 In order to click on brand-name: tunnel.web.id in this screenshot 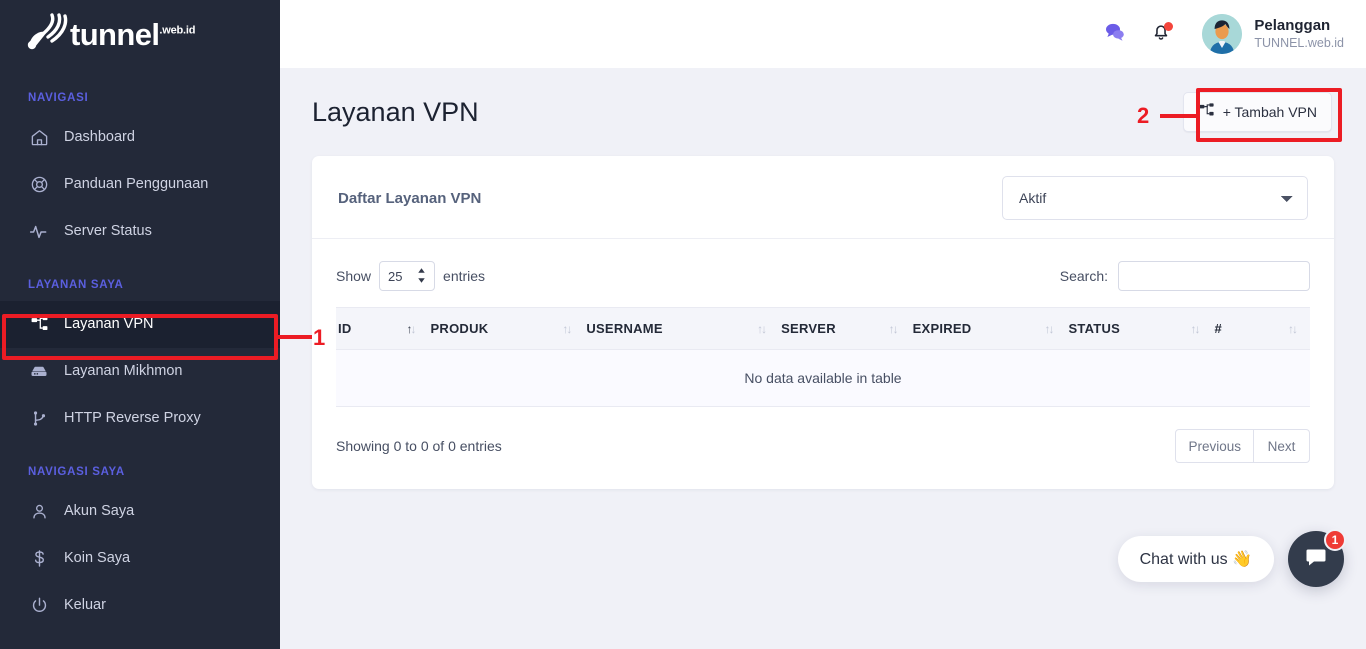, I will do `click(132, 34)`.